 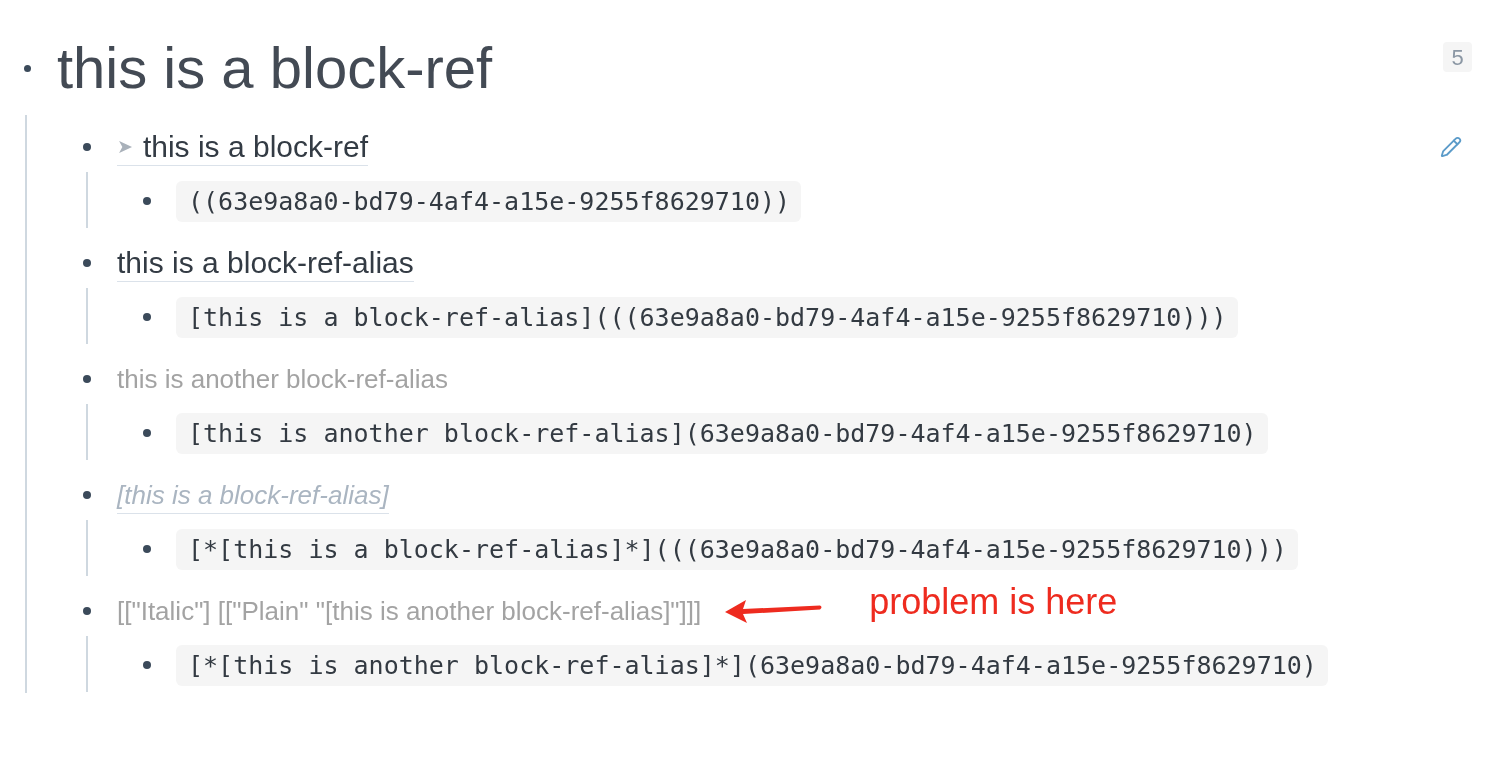 I want to click on code-block: [this is a block-ref-alias](((63e9a8a0-bd79-4af4-a15e-9255f8629710))), so click(x=707, y=317).